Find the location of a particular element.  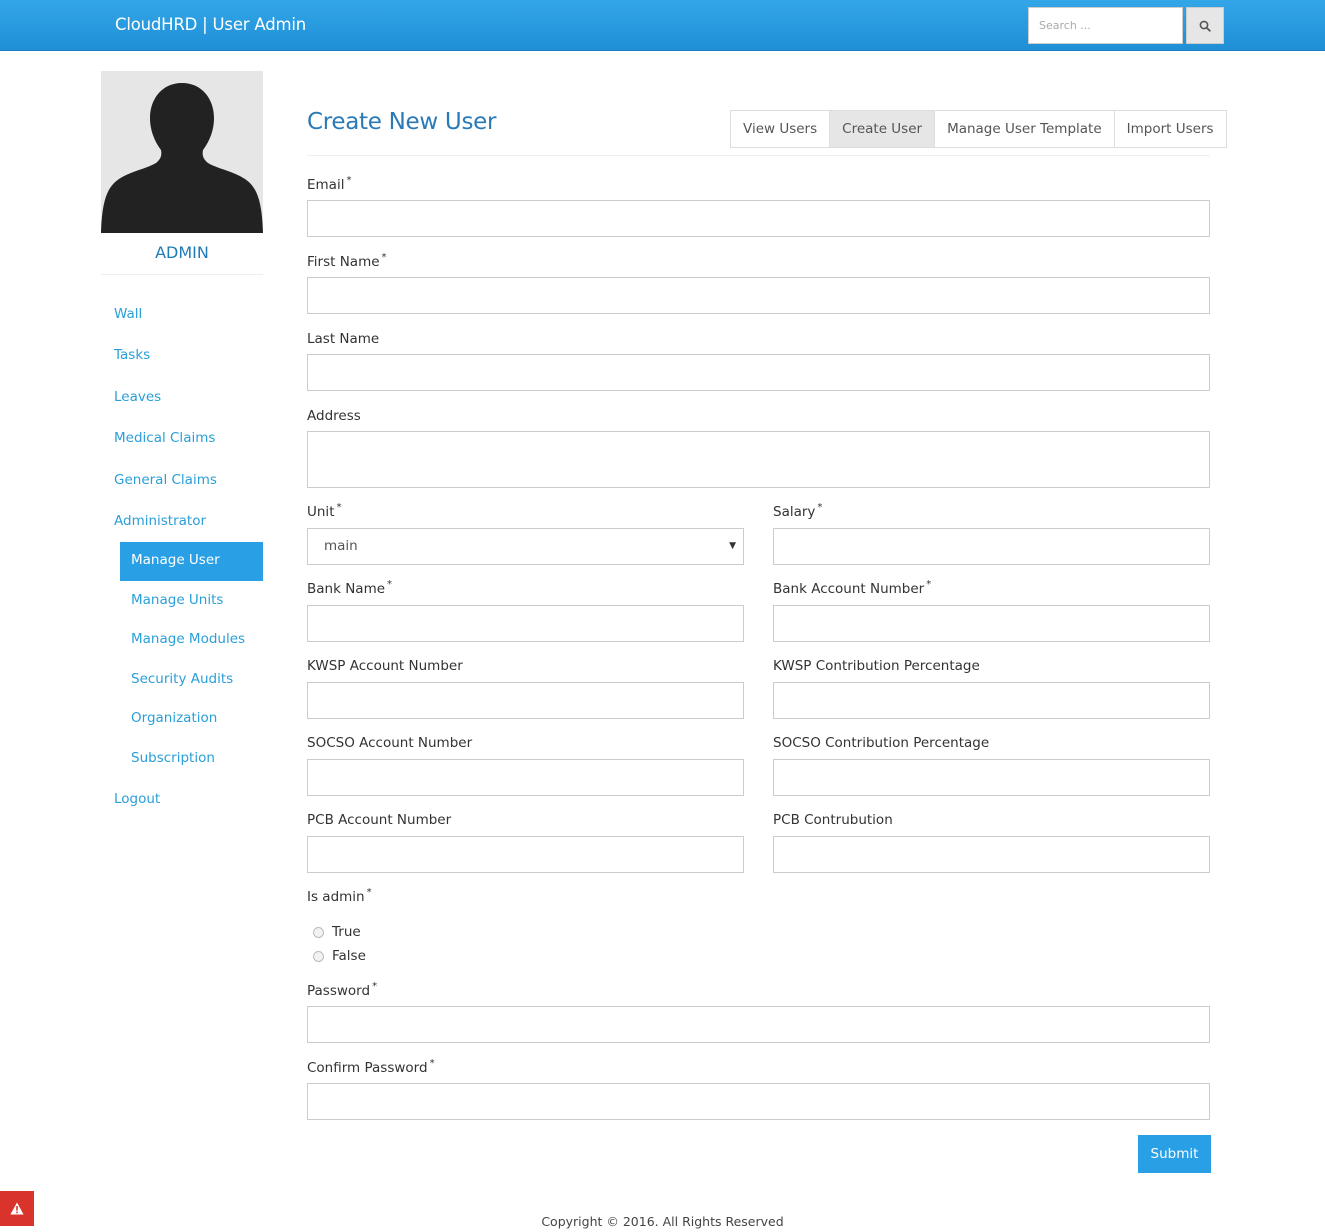

search-icon is located at coordinates (1205, 26).